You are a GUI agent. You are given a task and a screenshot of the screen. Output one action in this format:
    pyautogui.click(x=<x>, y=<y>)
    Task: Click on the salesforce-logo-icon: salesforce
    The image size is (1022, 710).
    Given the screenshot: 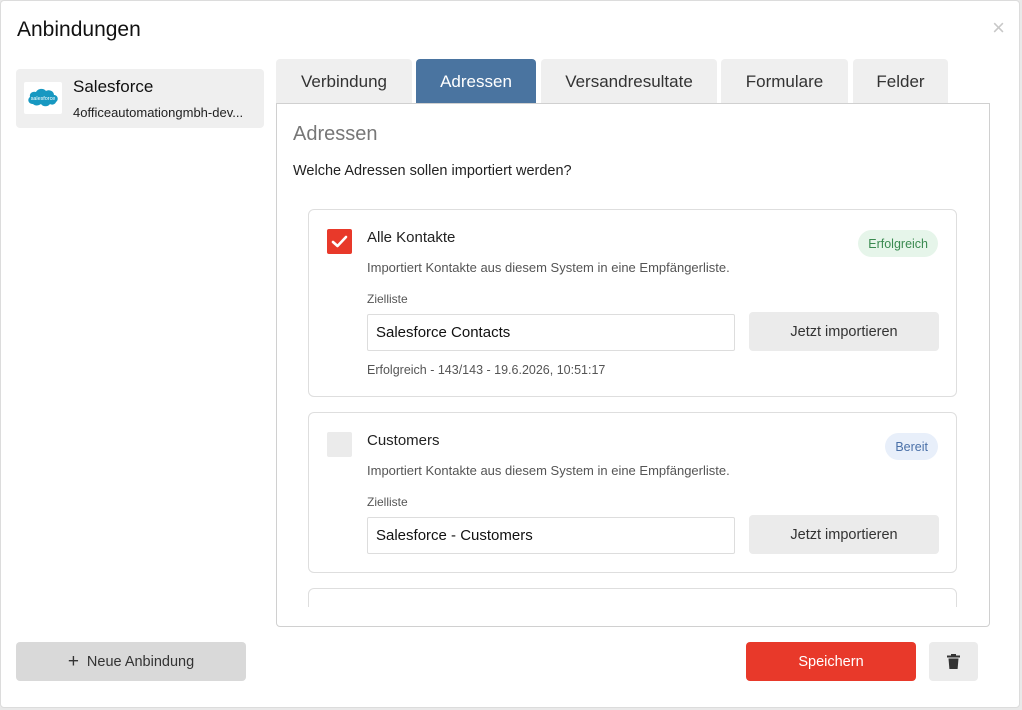 What is the action you would take?
    pyautogui.click(x=43, y=98)
    